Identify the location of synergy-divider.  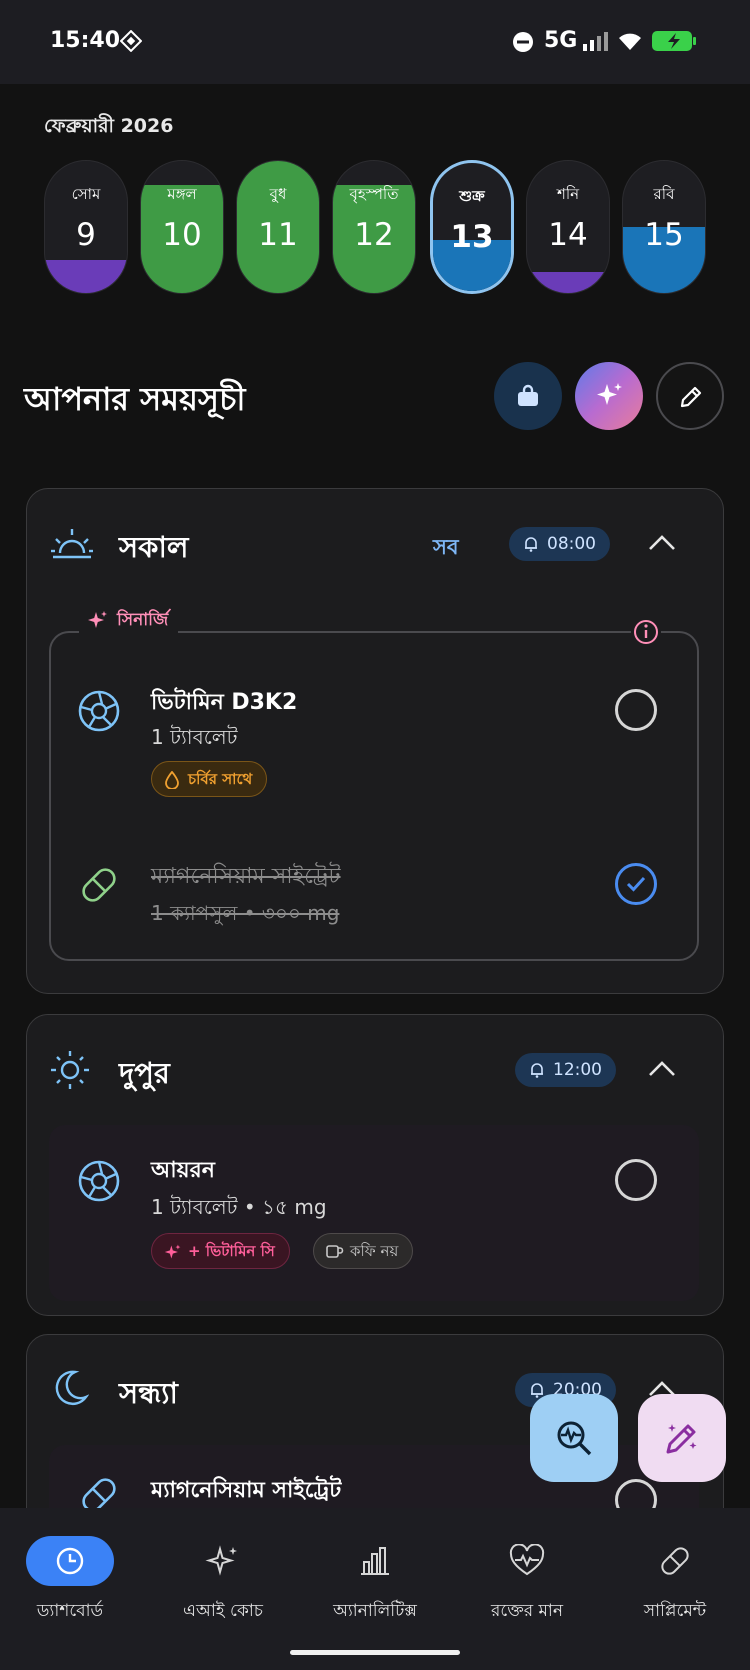
(416, 632).